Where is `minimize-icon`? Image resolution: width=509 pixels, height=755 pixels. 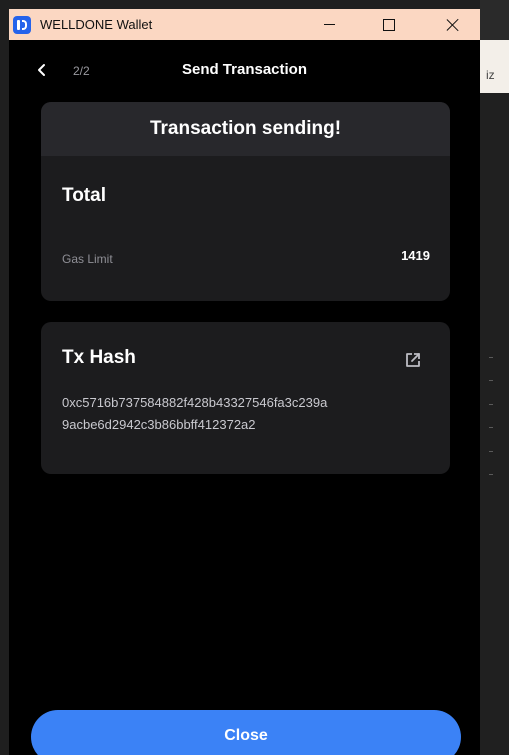 minimize-icon is located at coordinates (329, 24).